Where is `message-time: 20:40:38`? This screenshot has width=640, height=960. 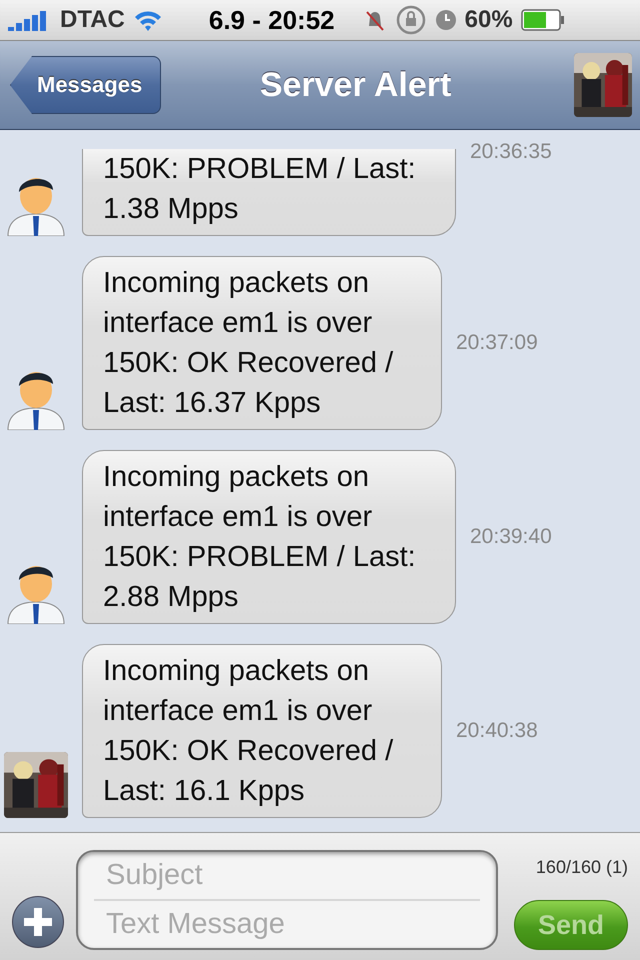
message-time: 20:40:38 is located at coordinates (497, 731).